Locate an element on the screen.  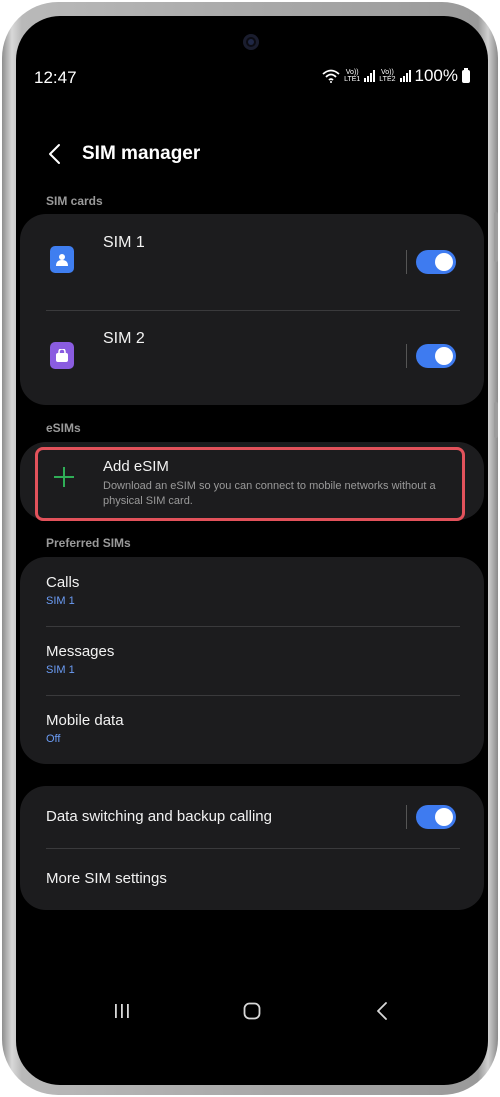
sim-bag-icon is located at coordinates (62, 355).